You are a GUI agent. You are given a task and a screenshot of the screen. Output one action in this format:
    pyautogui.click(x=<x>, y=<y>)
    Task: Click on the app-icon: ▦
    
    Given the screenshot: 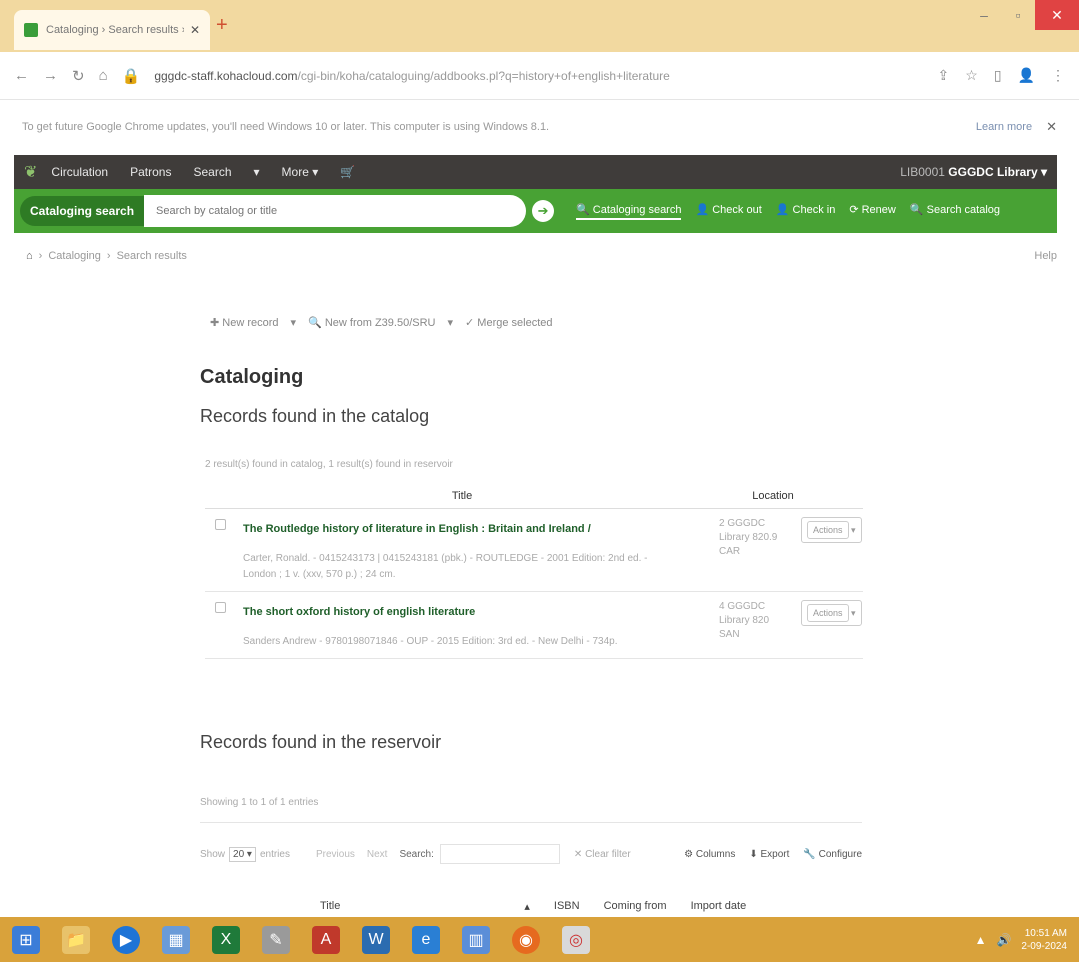 What is the action you would take?
    pyautogui.click(x=176, y=939)
    